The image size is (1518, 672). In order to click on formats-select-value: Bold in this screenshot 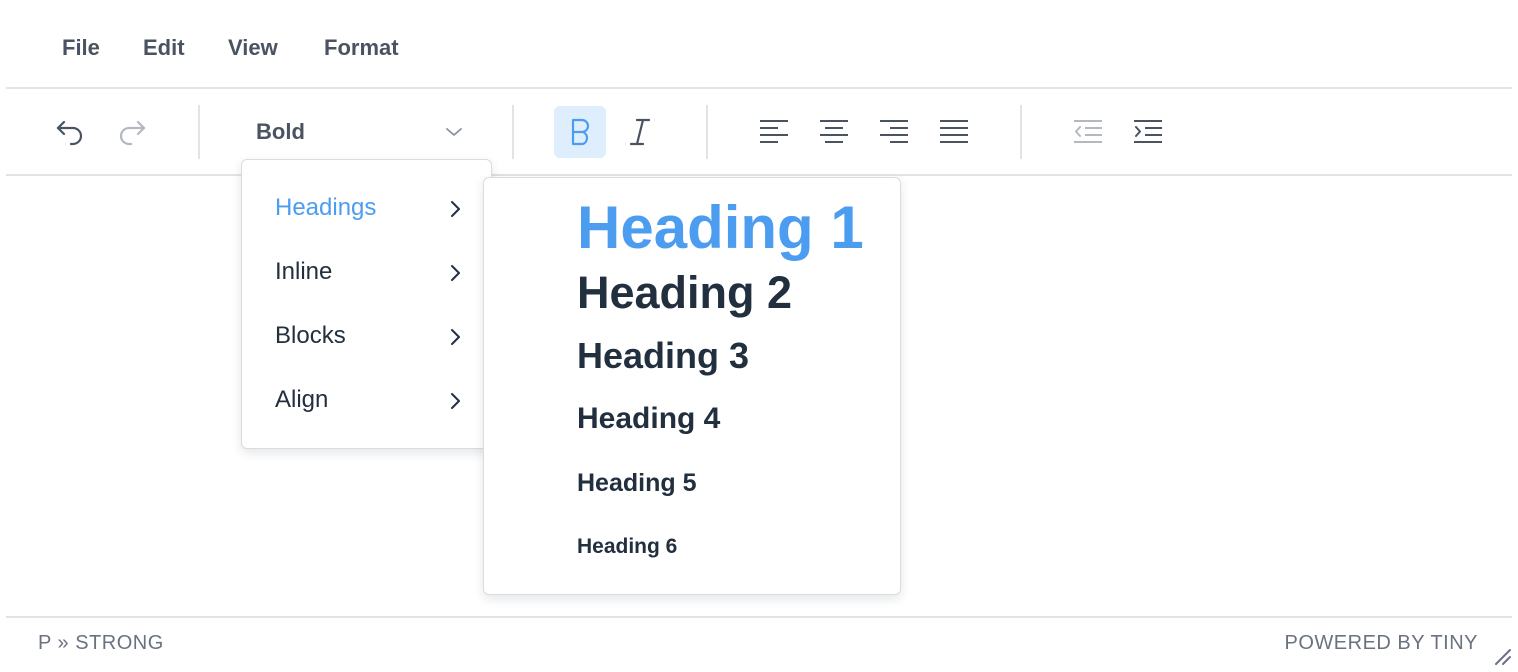, I will do `click(280, 131)`.